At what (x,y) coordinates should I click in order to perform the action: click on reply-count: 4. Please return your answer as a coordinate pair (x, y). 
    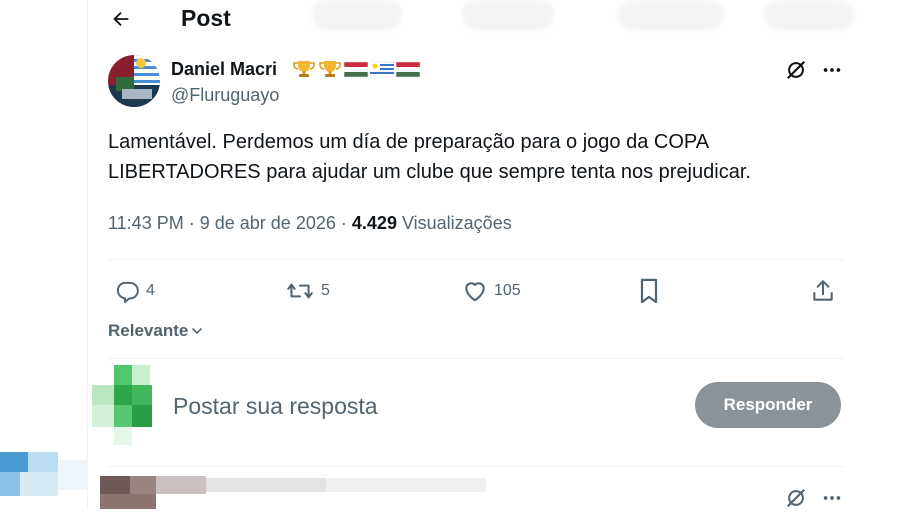
    Looking at the image, I should click on (150, 290).